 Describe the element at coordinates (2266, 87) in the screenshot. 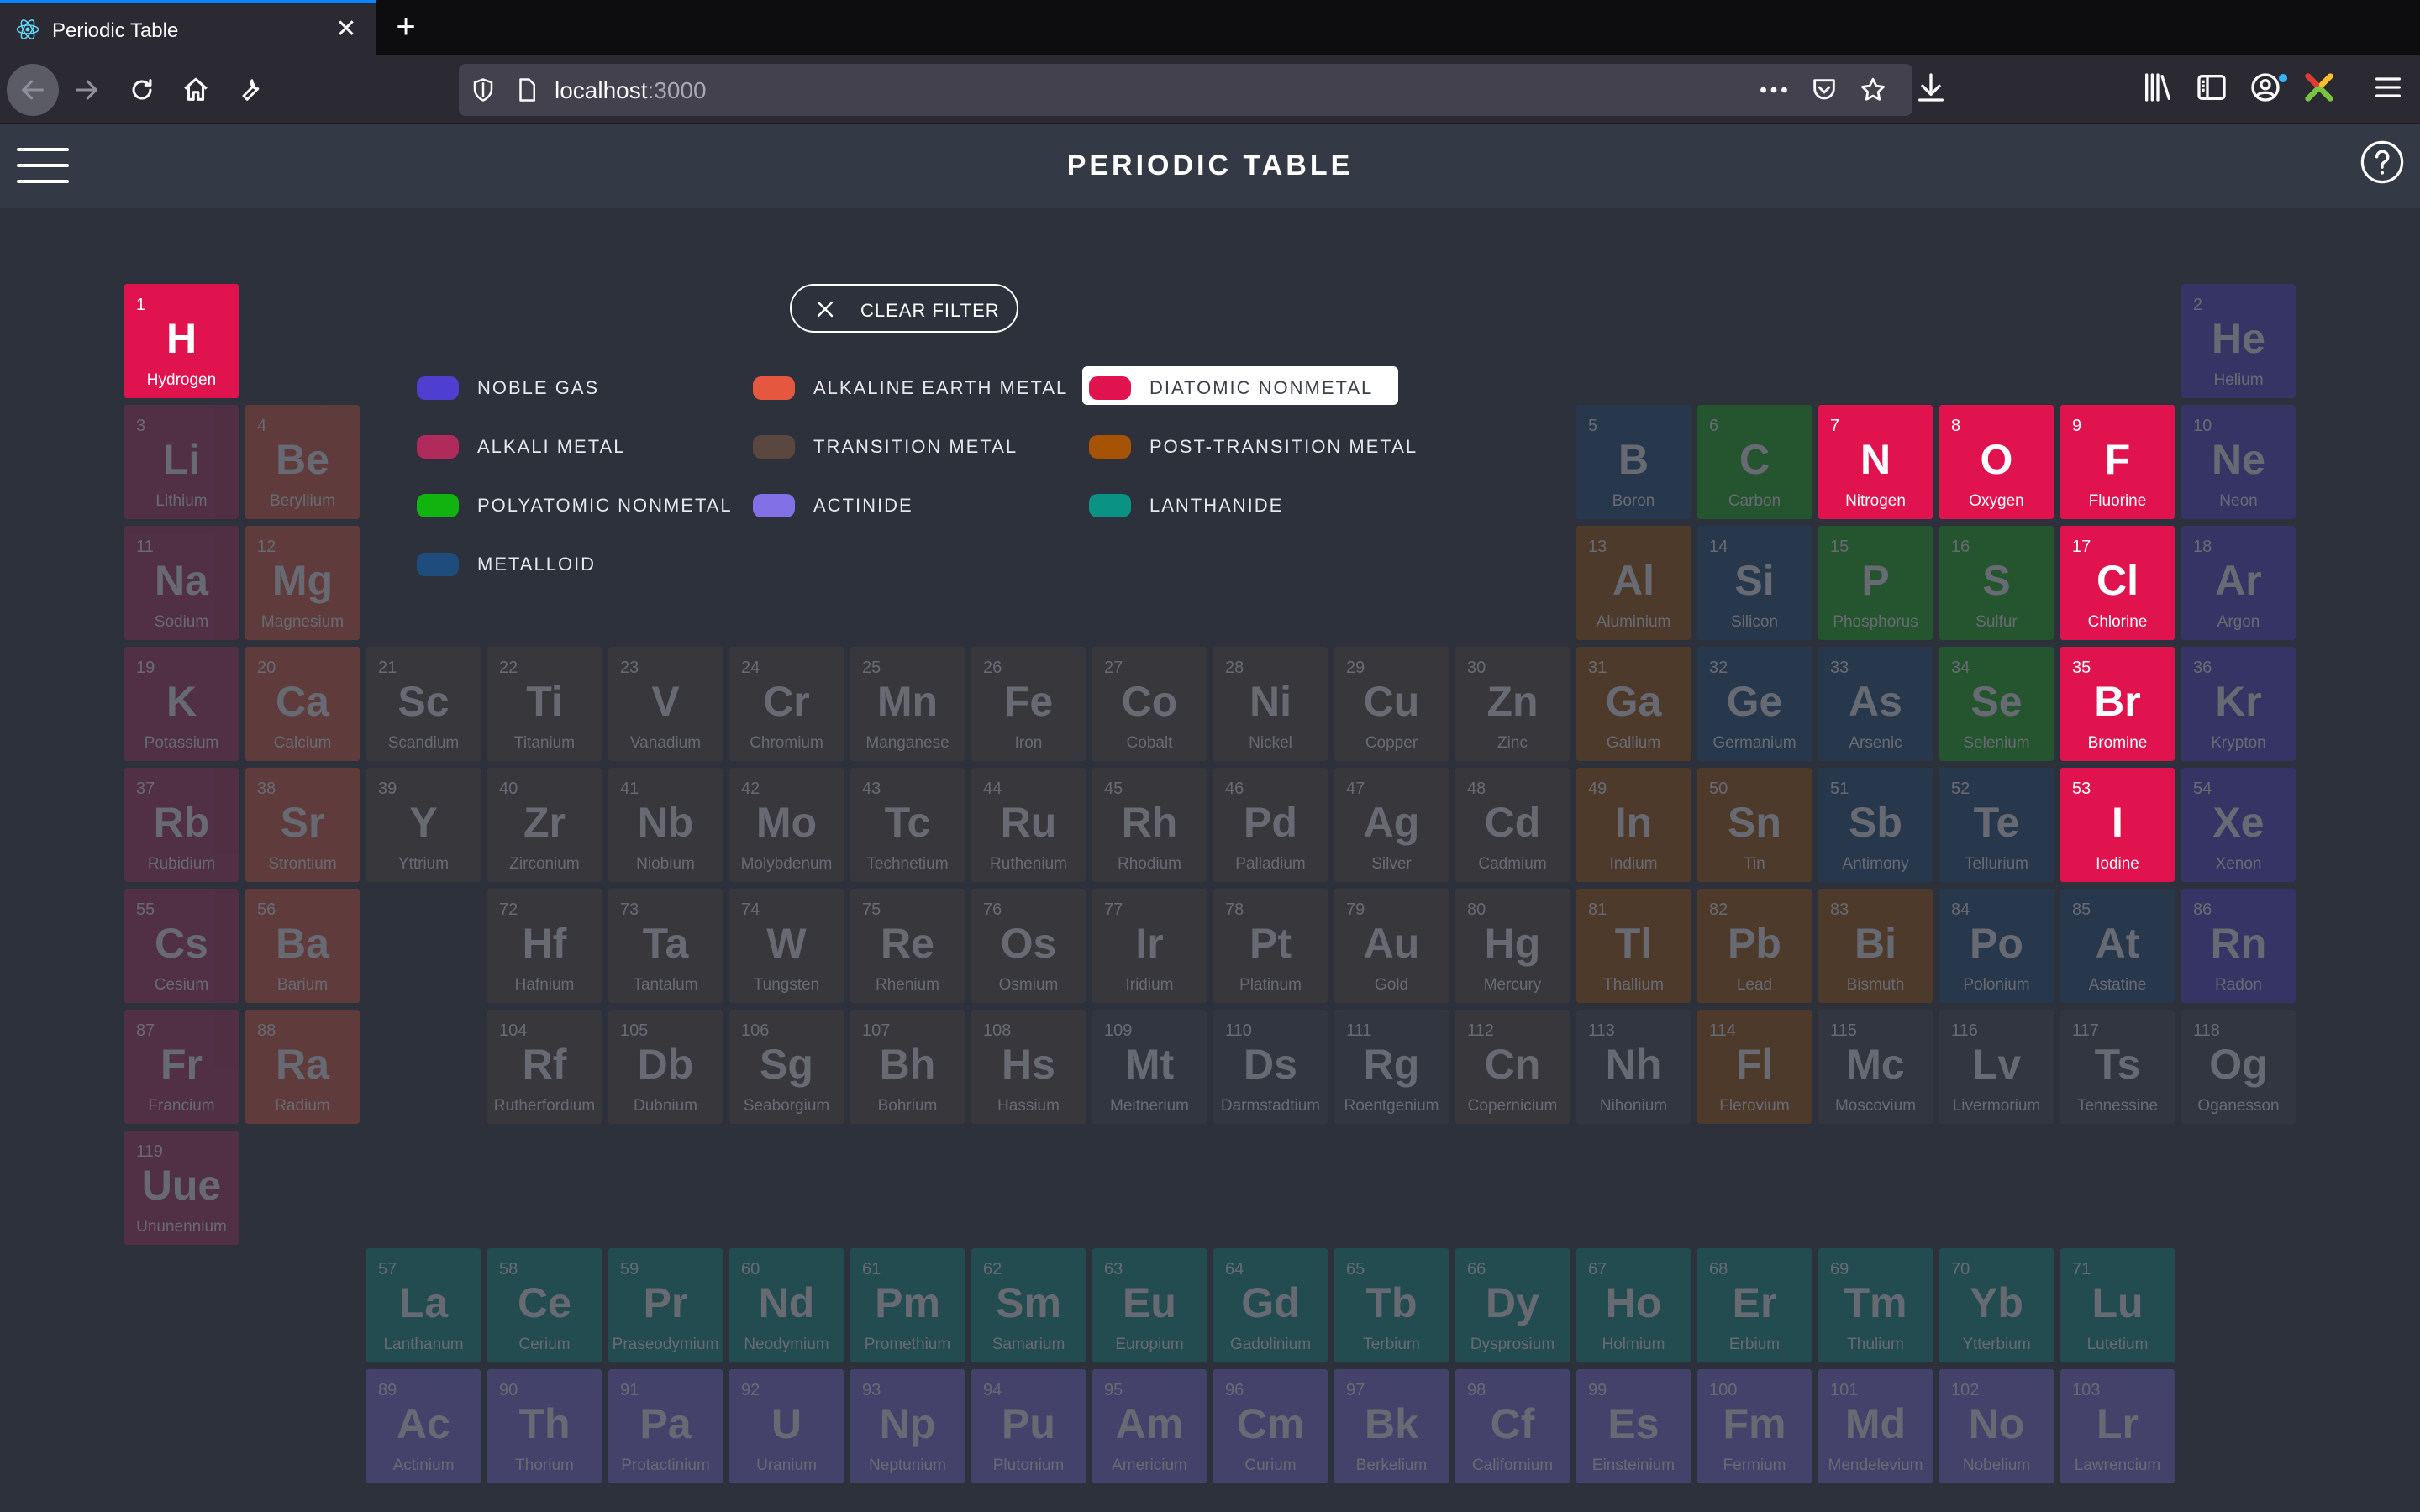

I see `account-icon` at that location.